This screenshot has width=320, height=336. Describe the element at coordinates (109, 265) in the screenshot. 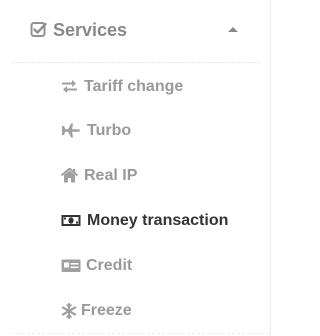

I see `menu-item-label: Credit` at that location.